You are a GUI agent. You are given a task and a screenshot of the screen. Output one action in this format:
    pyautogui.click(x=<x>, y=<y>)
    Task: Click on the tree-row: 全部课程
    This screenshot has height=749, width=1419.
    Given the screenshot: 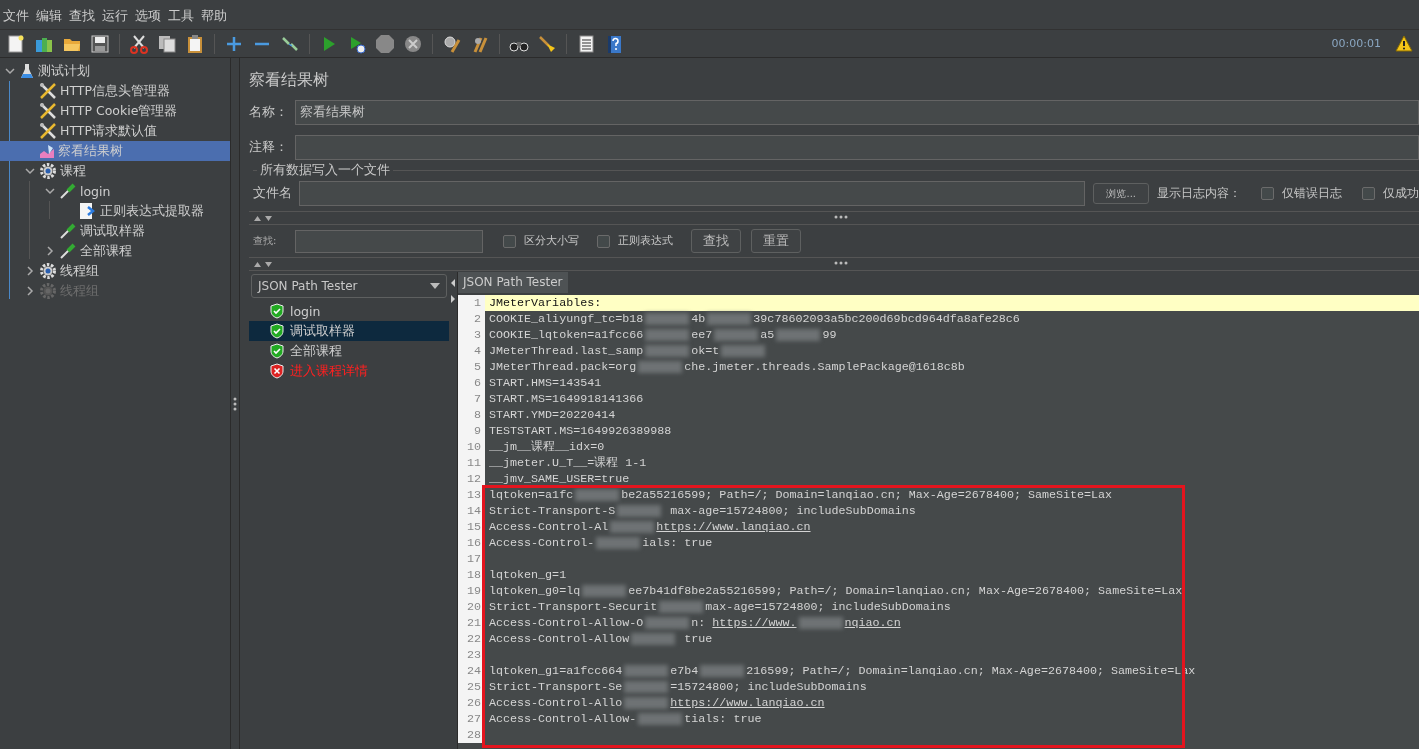 What is the action you would take?
    pyautogui.click(x=115, y=251)
    